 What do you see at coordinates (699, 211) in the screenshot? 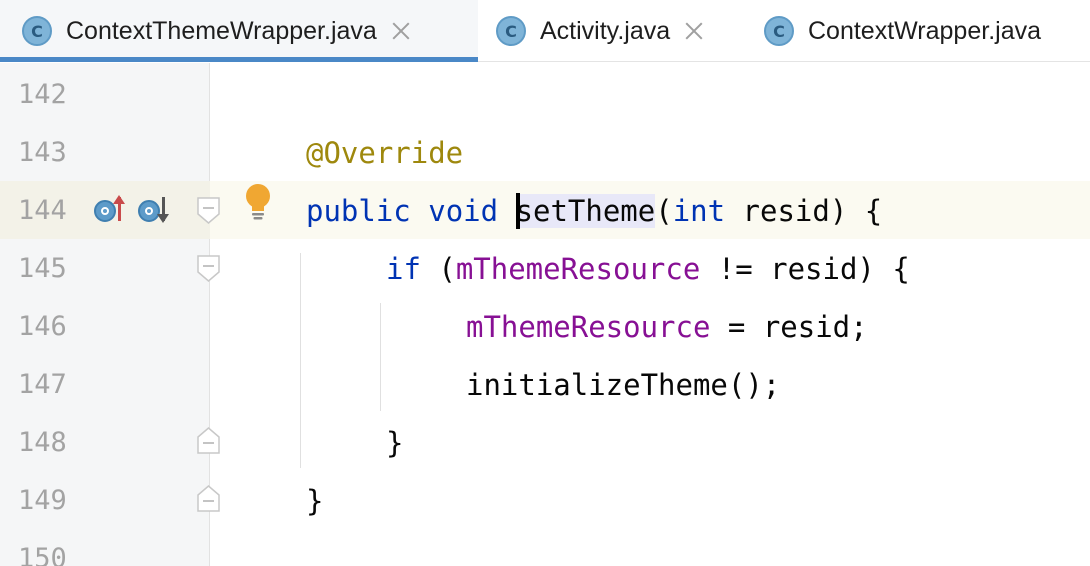
I see `keyword-token: int` at bounding box center [699, 211].